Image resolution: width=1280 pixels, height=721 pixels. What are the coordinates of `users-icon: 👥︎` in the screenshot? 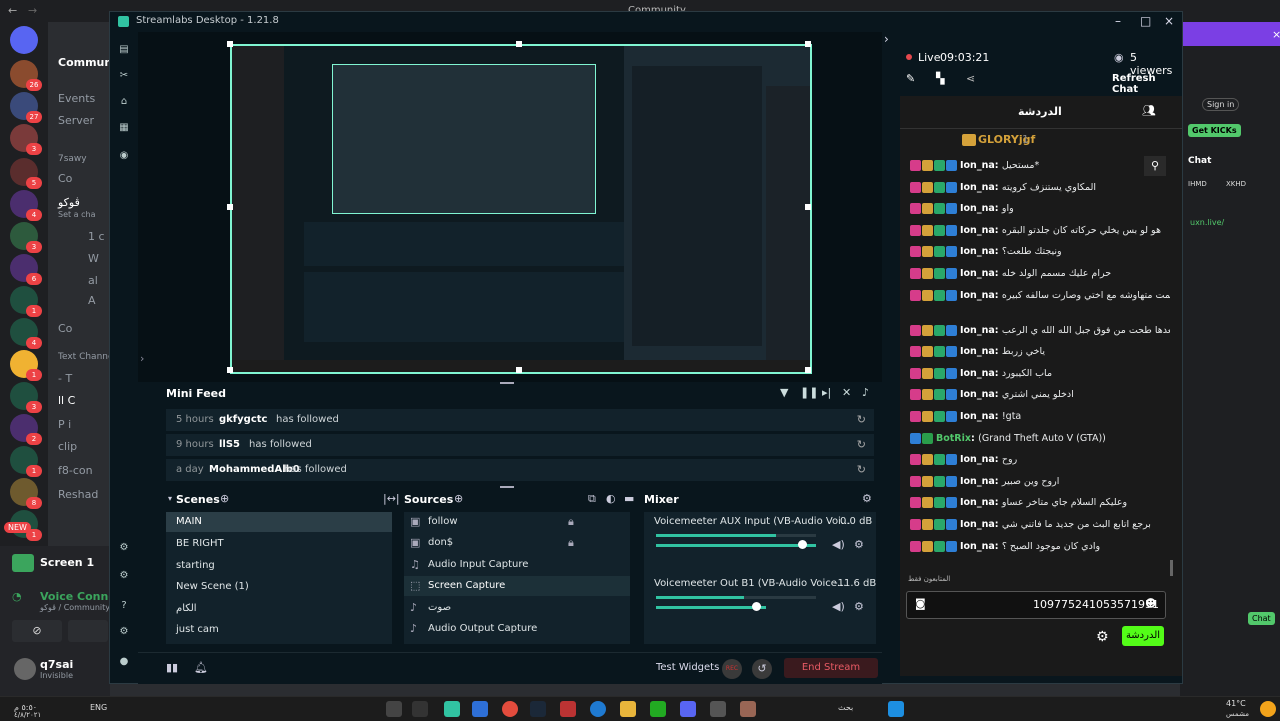 It's located at (1149, 110).